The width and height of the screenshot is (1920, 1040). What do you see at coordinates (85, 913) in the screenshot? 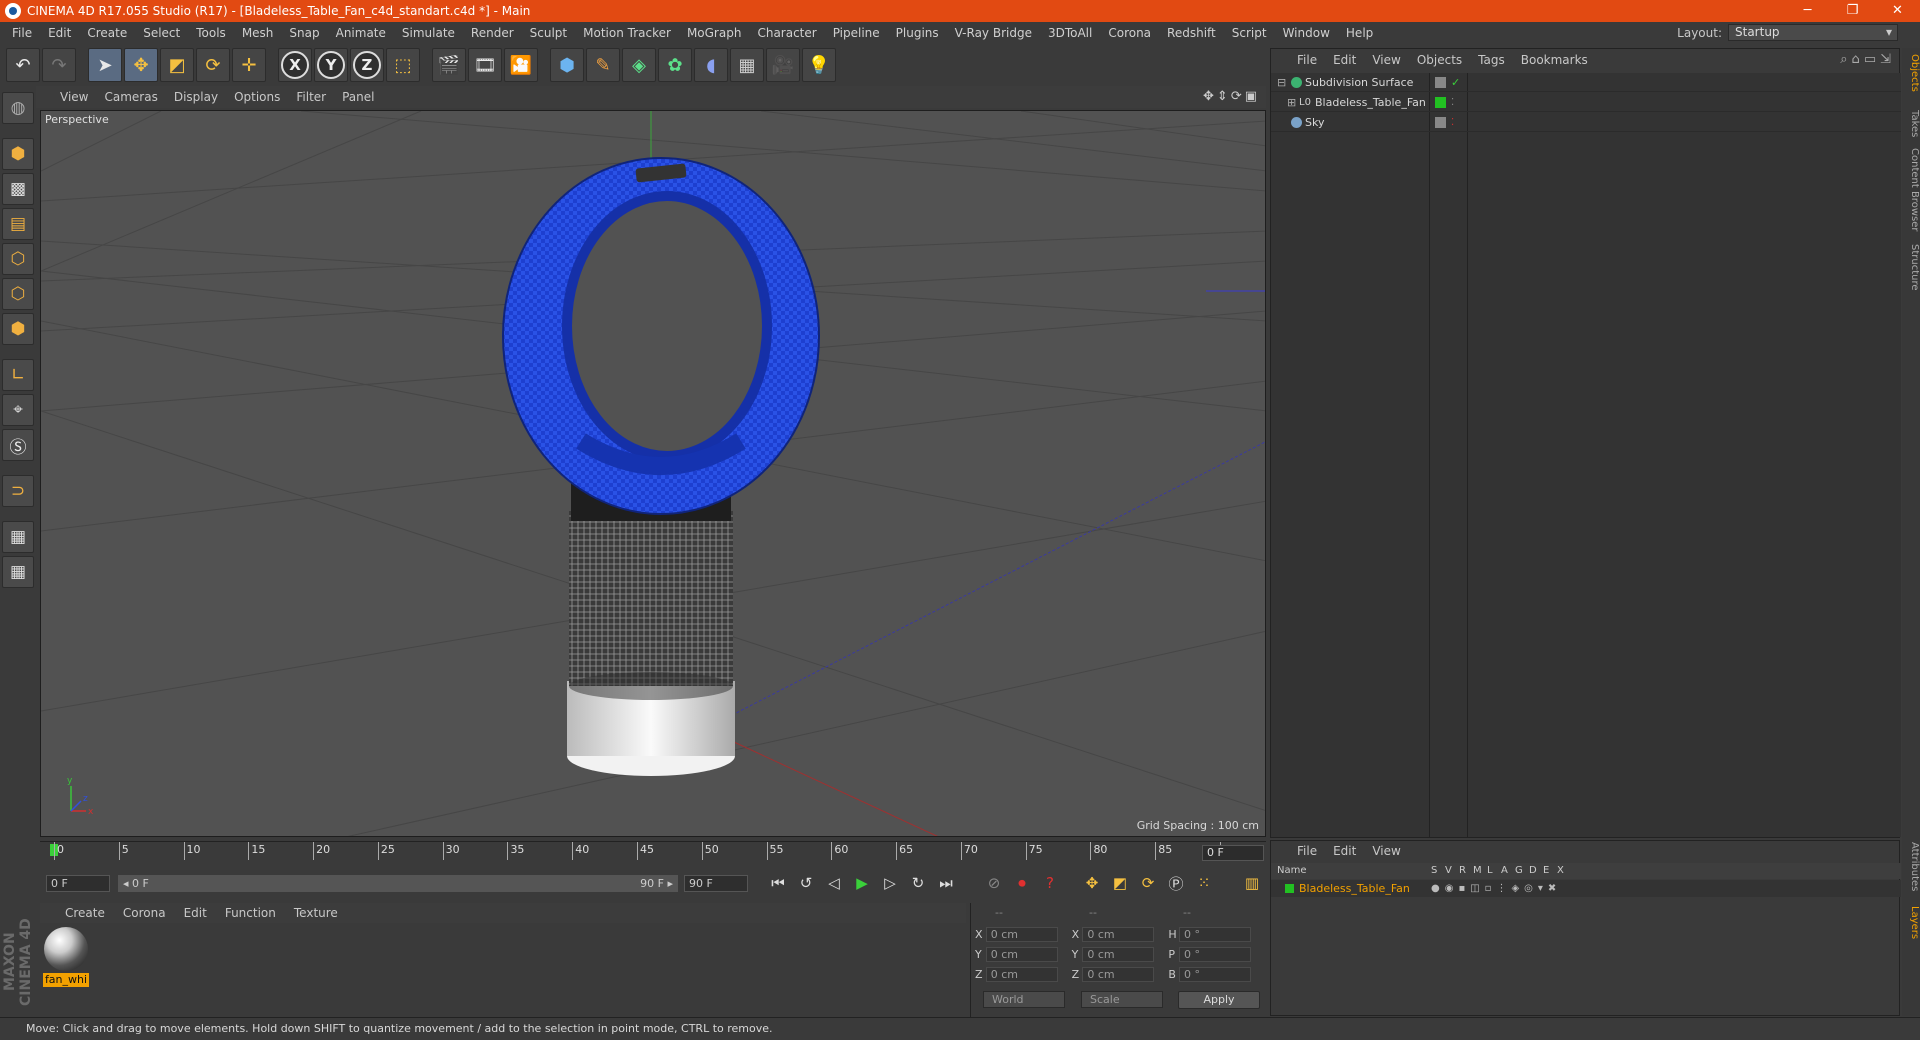
I see `material-menu-create: Create` at bounding box center [85, 913].